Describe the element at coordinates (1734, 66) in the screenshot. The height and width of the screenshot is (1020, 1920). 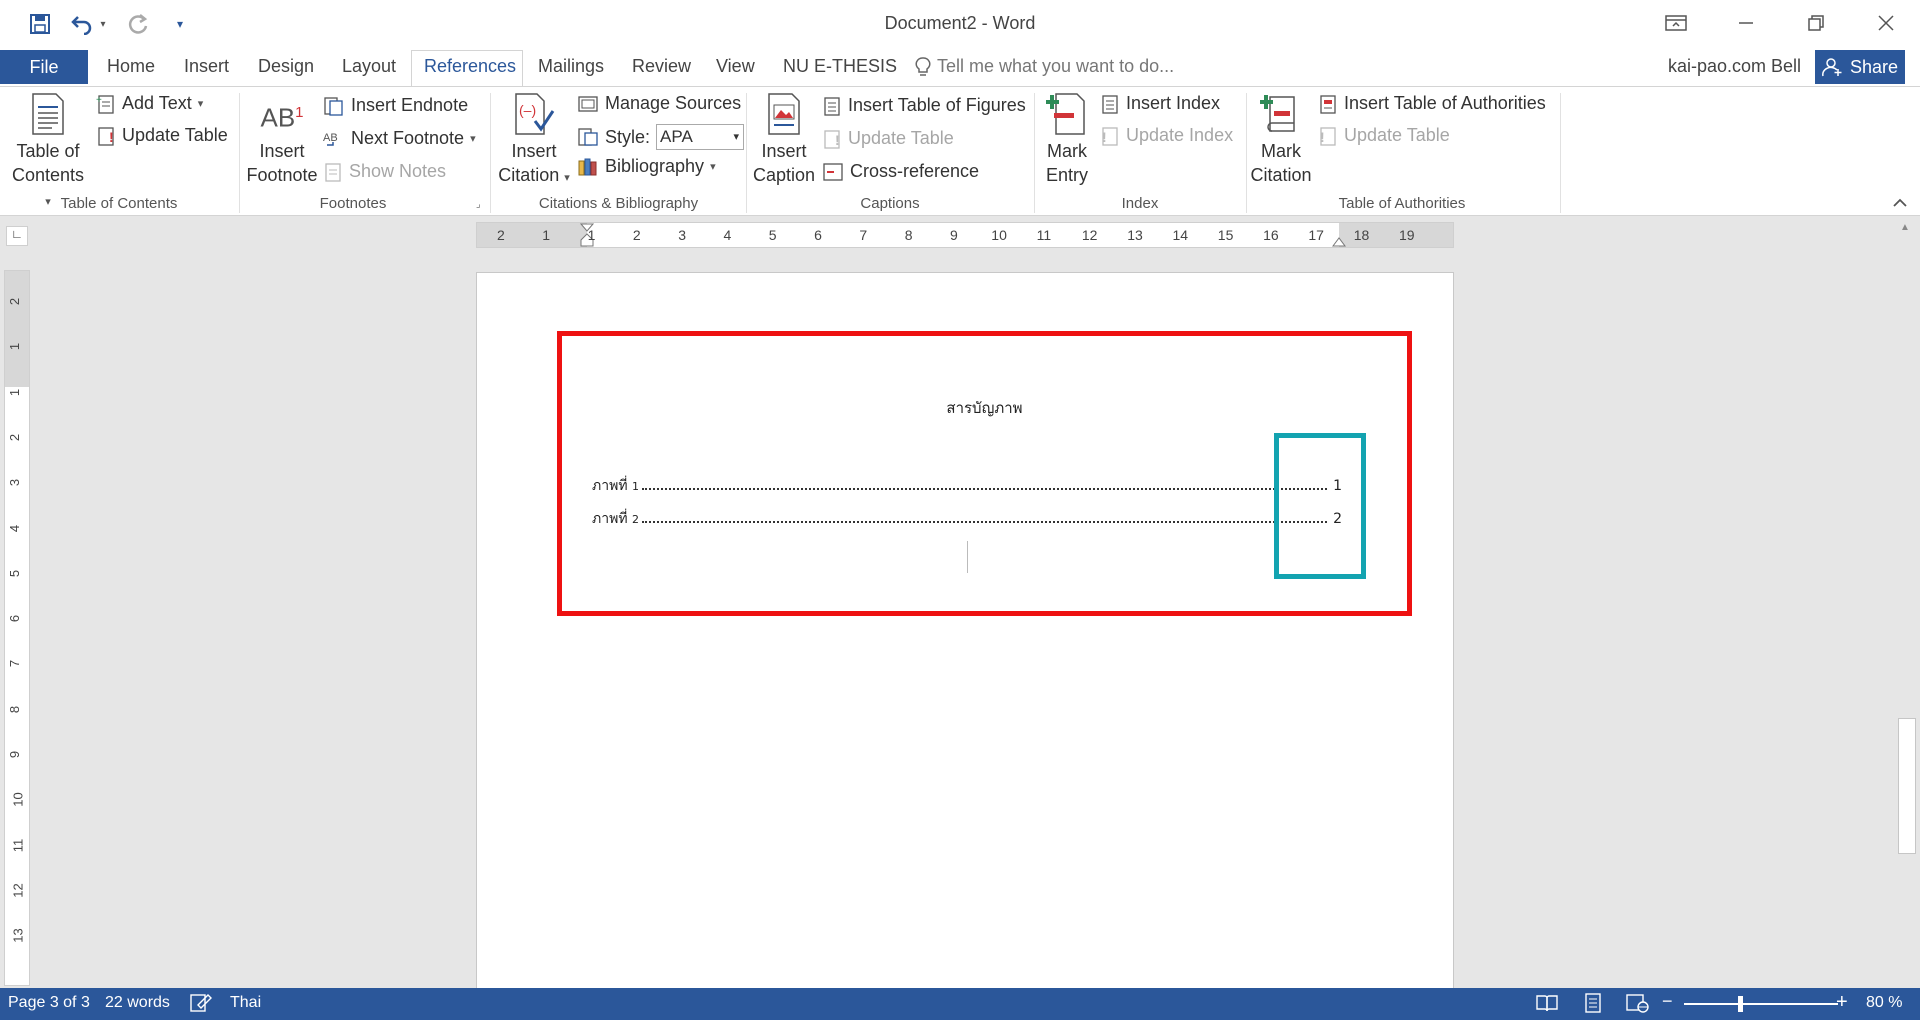
I see `user-name: kai-pao.com Bell` at that location.